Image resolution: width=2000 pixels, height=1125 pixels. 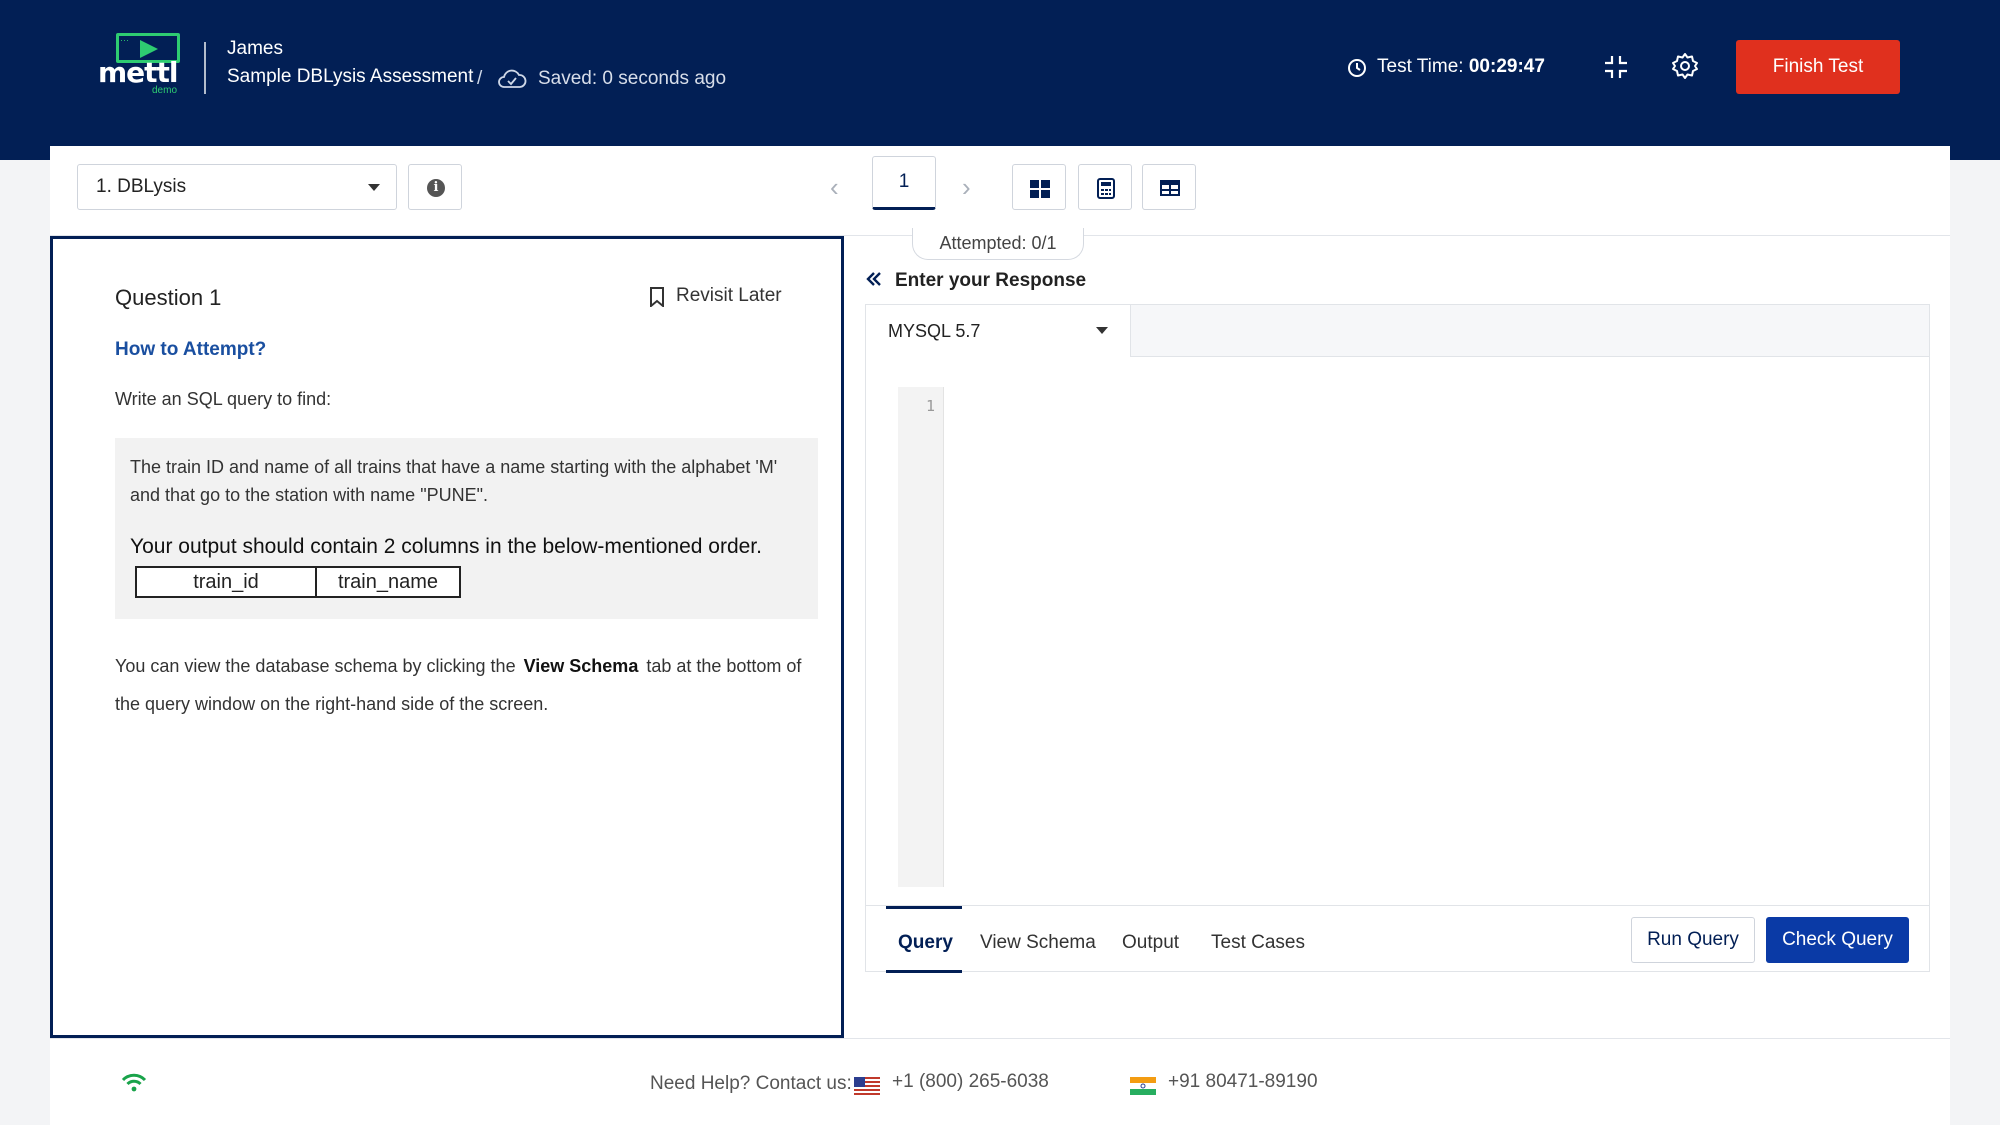 What do you see at coordinates (237, 187) in the screenshot?
I see `section-select: 1. DBLysis` at bounding box center [237, 187].